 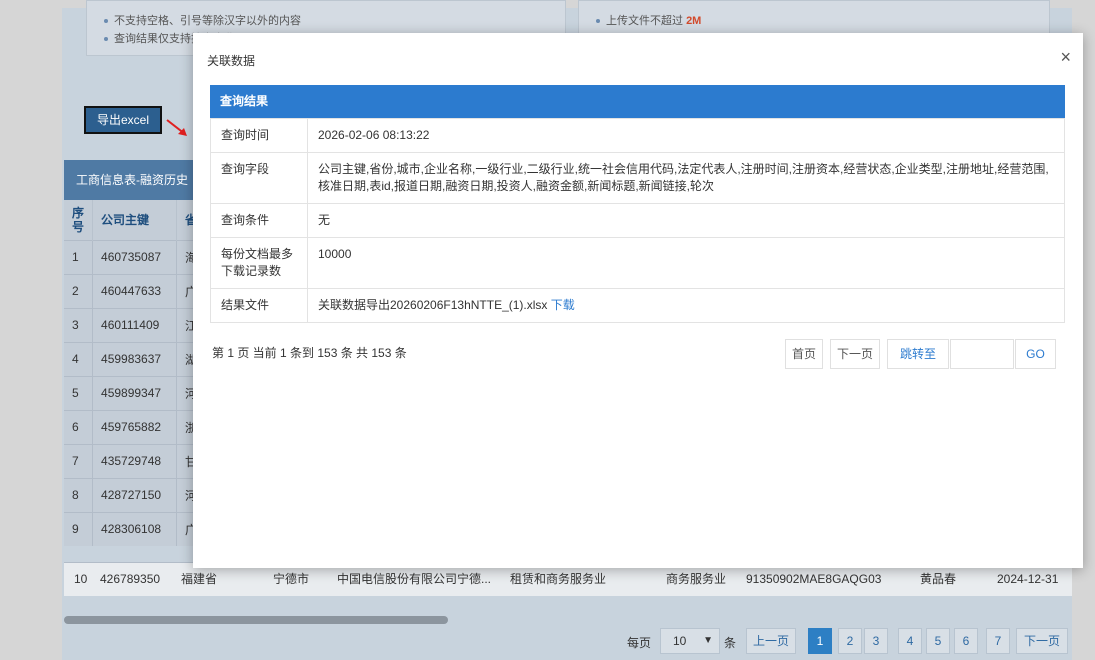 I want to click on page-button-1: 1, so click(x=820, y=641).